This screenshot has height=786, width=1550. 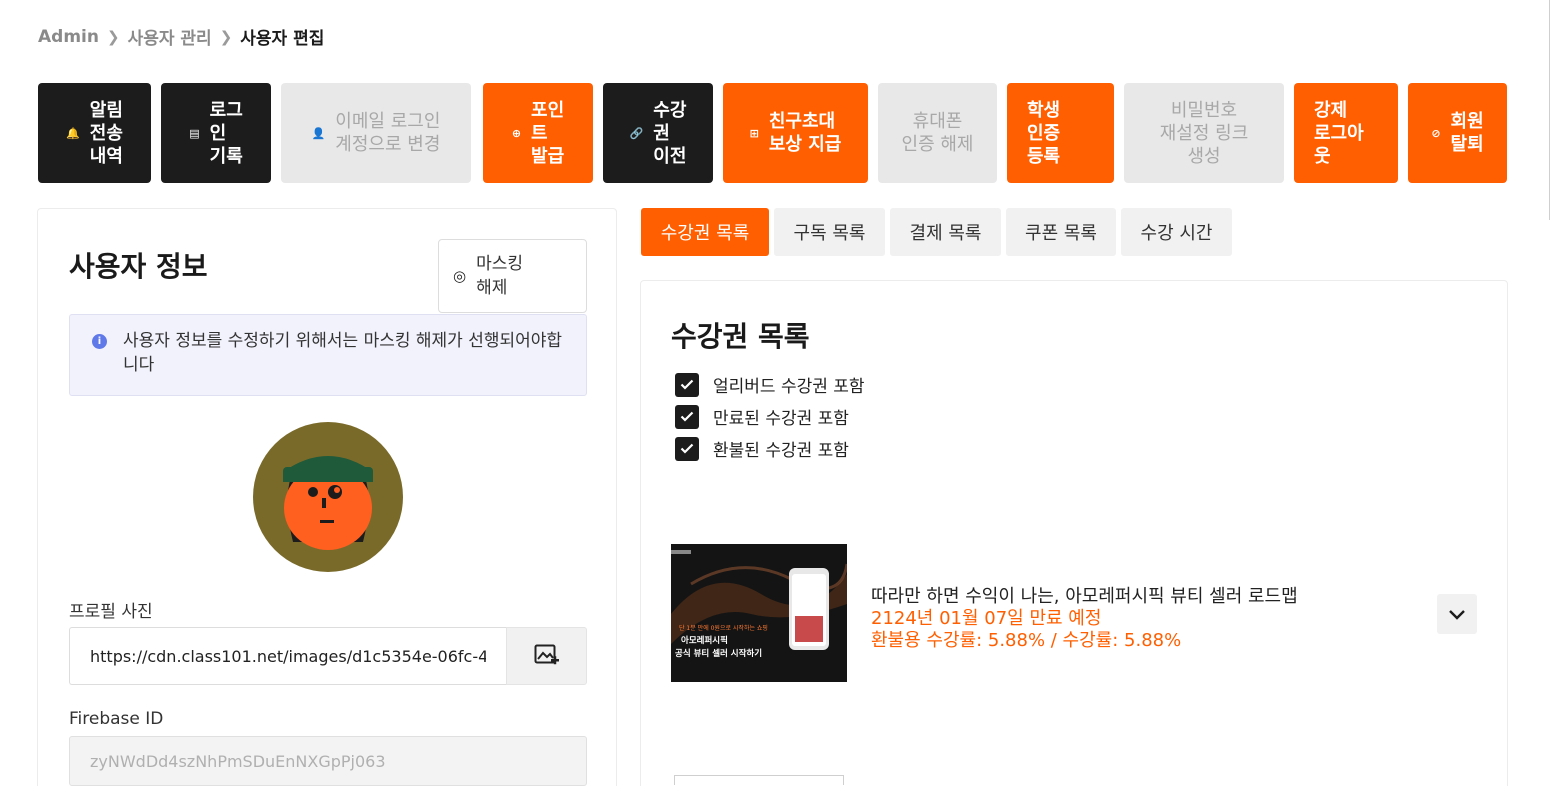 I want to click on tab-bar: 수강권 목록 구독 목록 결제 목록 쿠폰 목록 수강 시간, so click(x=936, y=232).